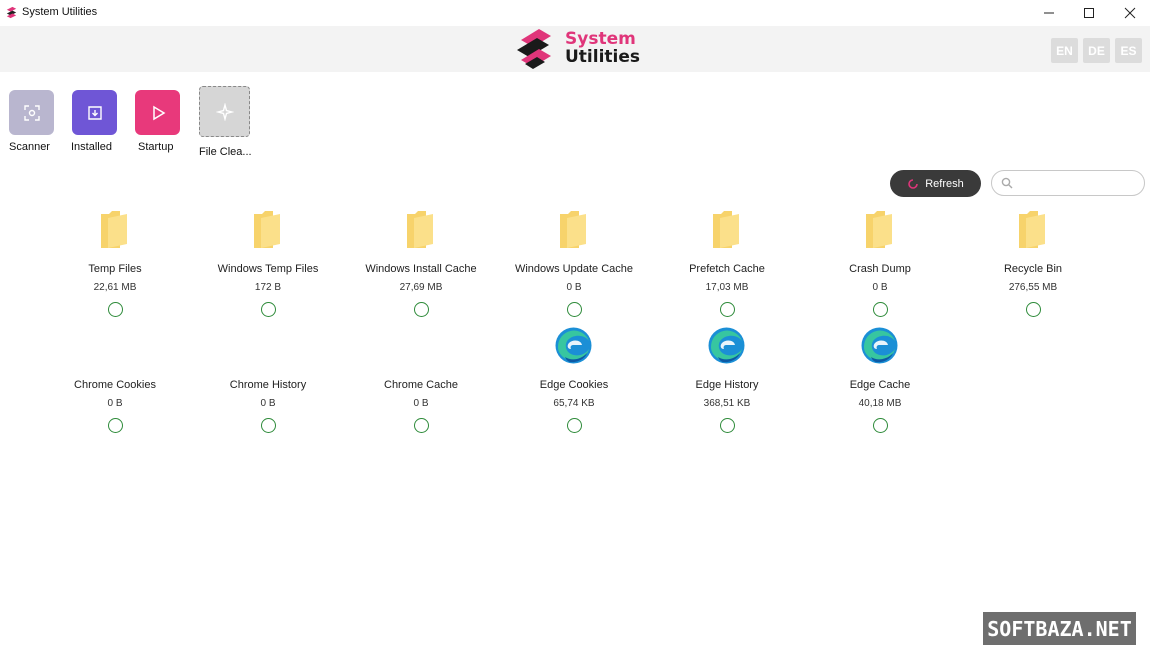 This screenshot has height=663, width=1150. What do you see at coordinates (421, 385) in the screenshot?
I see `item-name: Chrome Cache` at bounding box center [421, 385].